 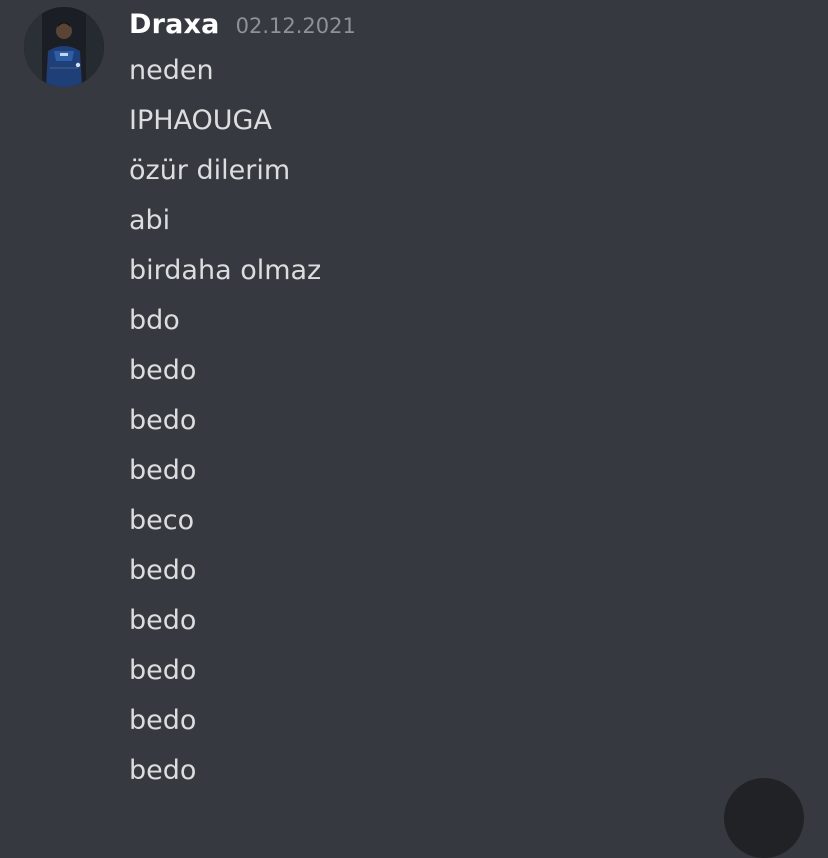 I want to click on message-text: beco, so click(x=162, y=520).